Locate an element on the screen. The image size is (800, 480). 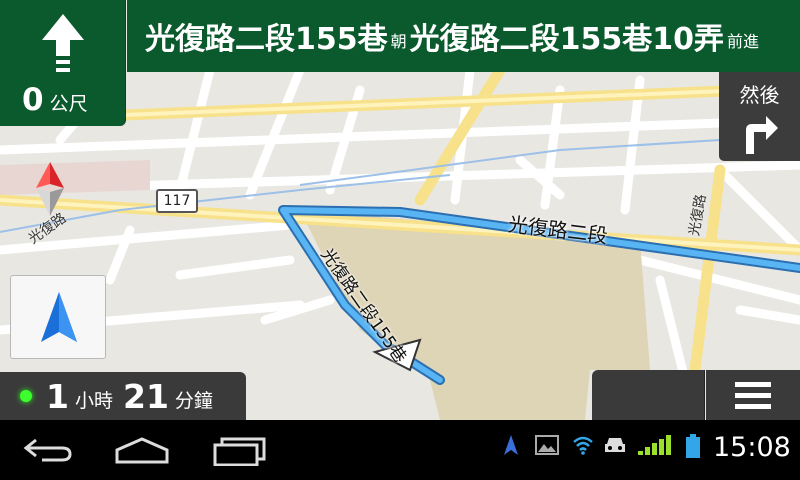
navigation-arrow-icon is located at coordinates (59, 317).